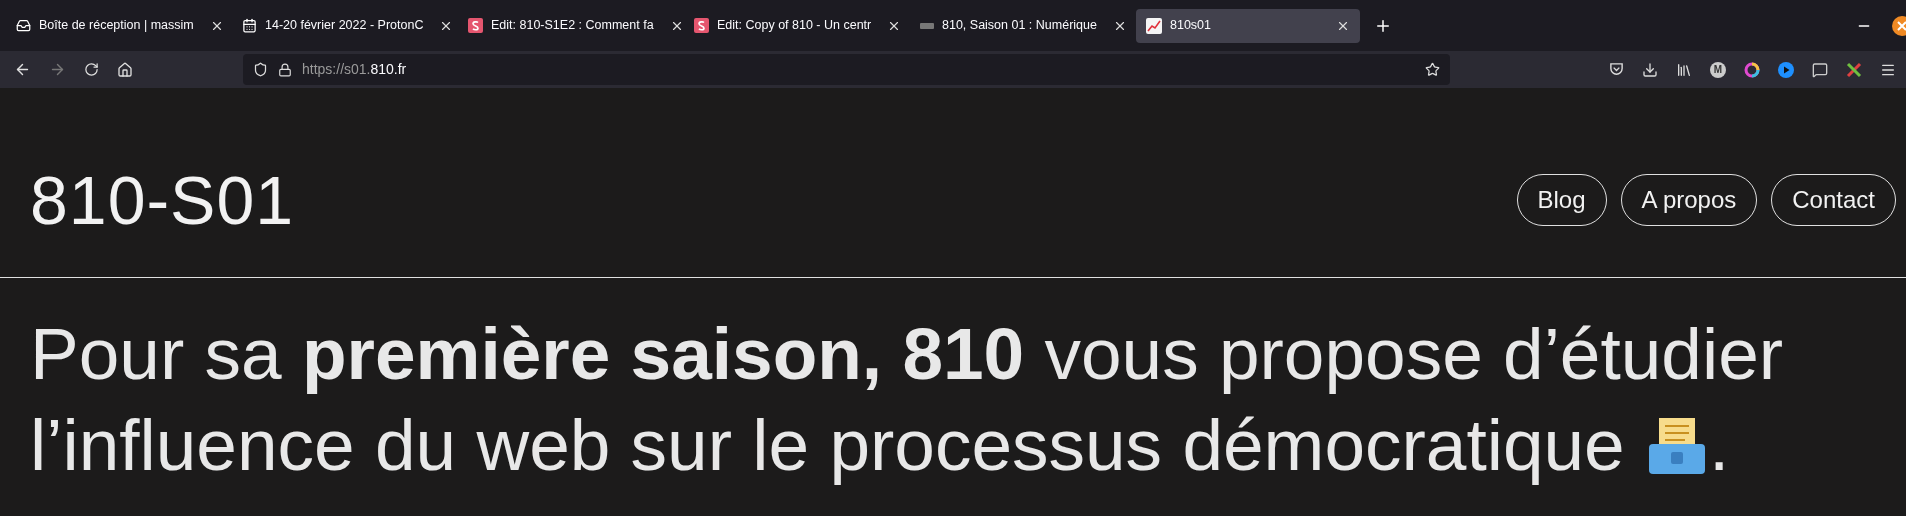 Image resolution: width=1906 pixels, height=516 pixels. Describe the element at coordinates (162, 200) in the screenshot. I see `site-title: 810-S01` at that location.